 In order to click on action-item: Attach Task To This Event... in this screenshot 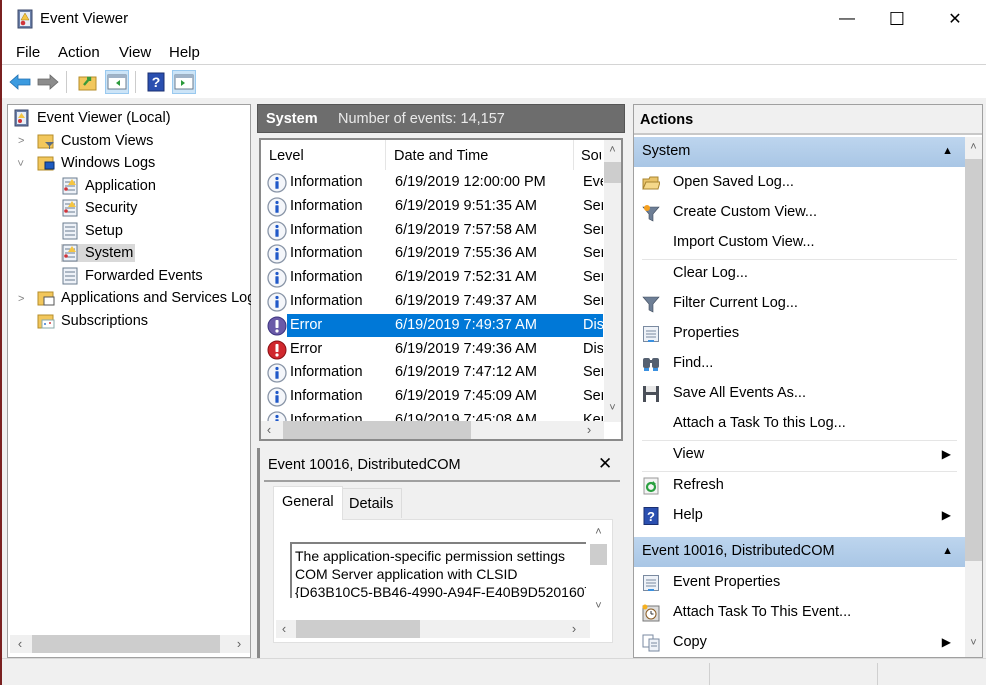, I will do `click(799, 613)`.